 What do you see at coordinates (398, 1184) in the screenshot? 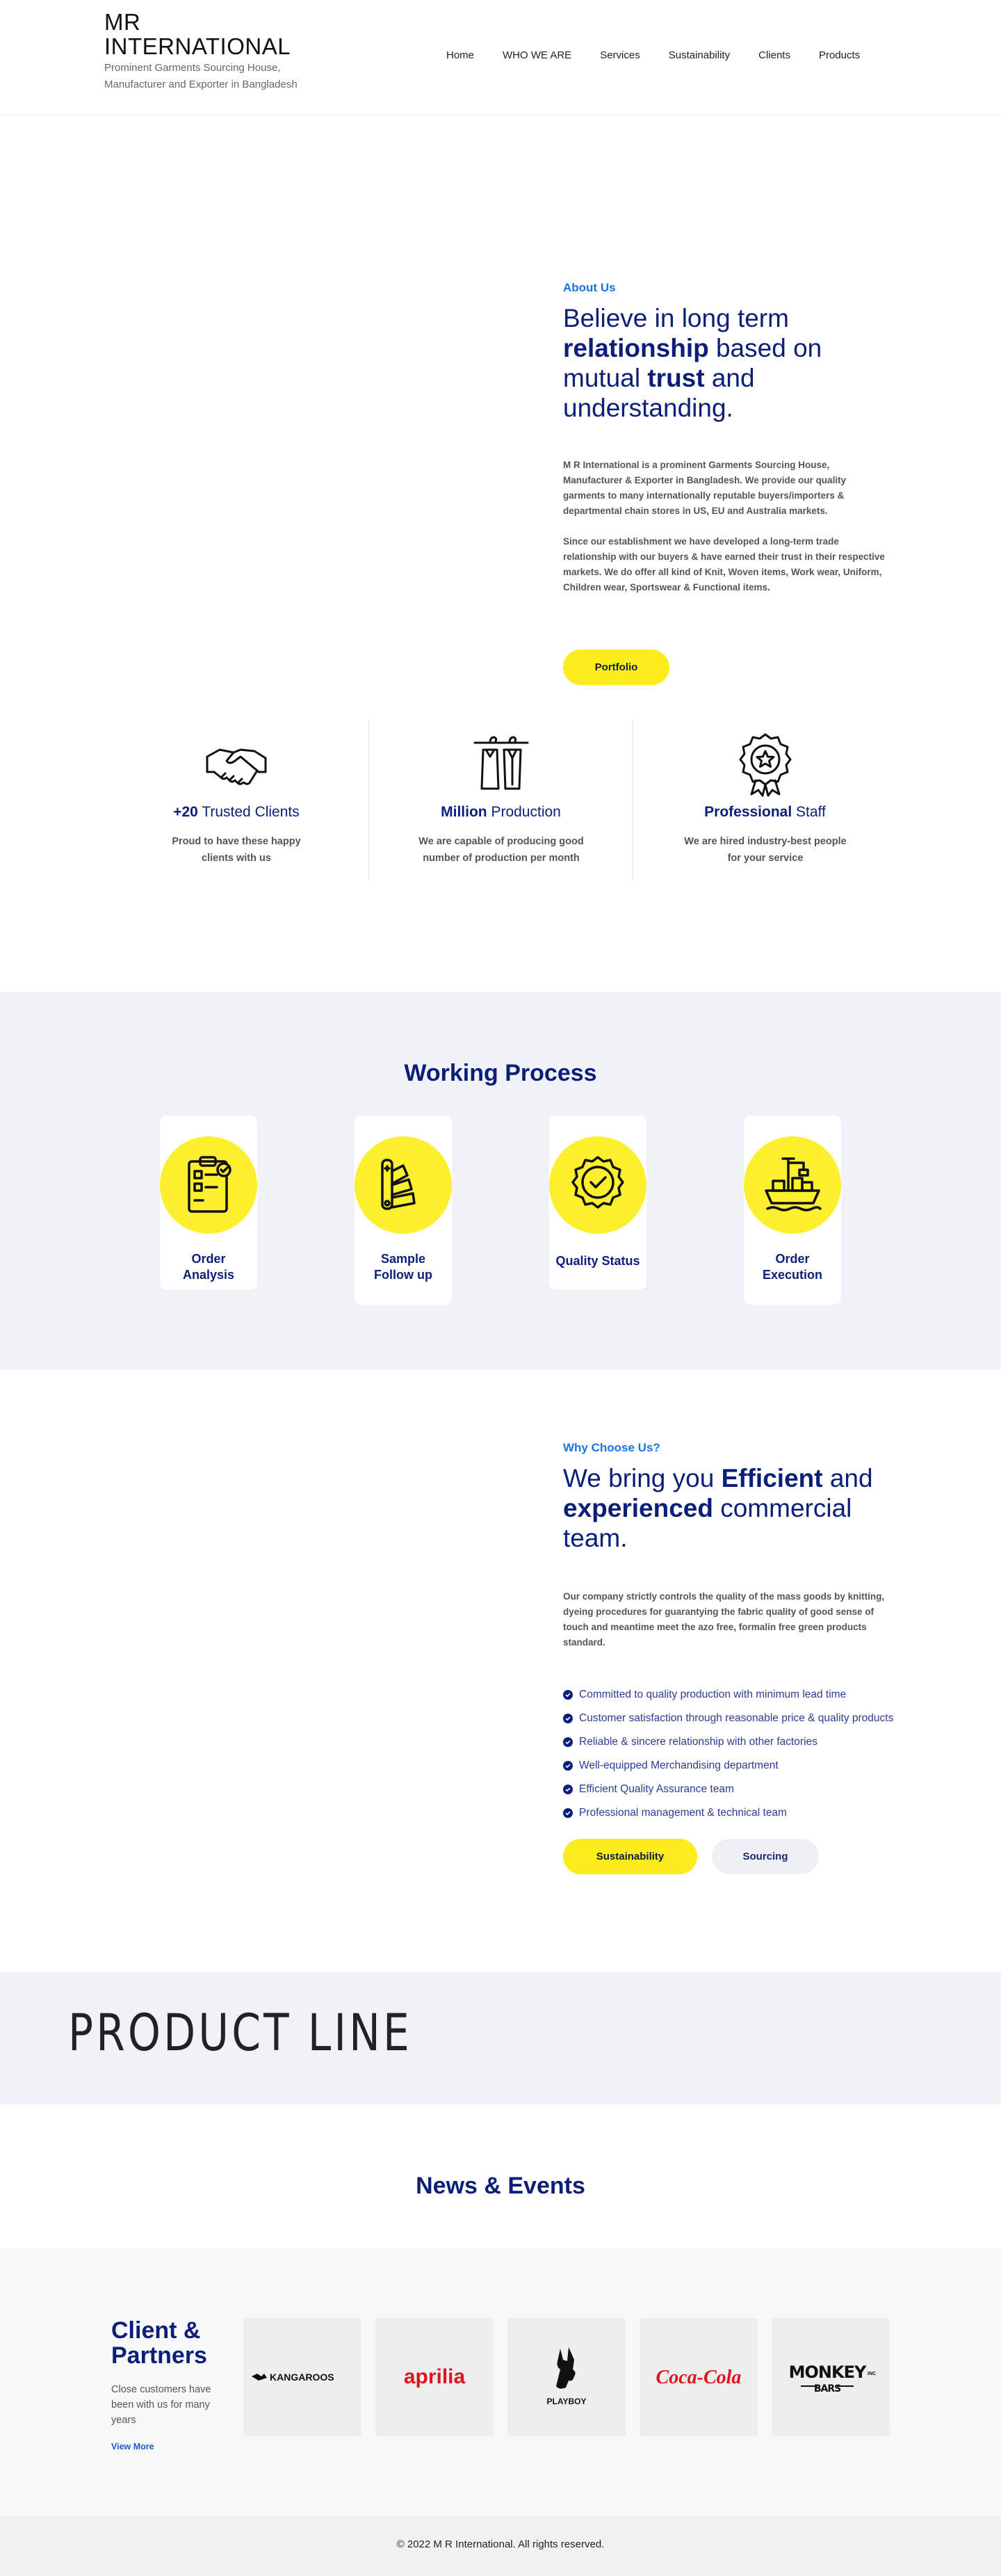
I see `swatch-fan-icon` at bounding box center [398, 1184].